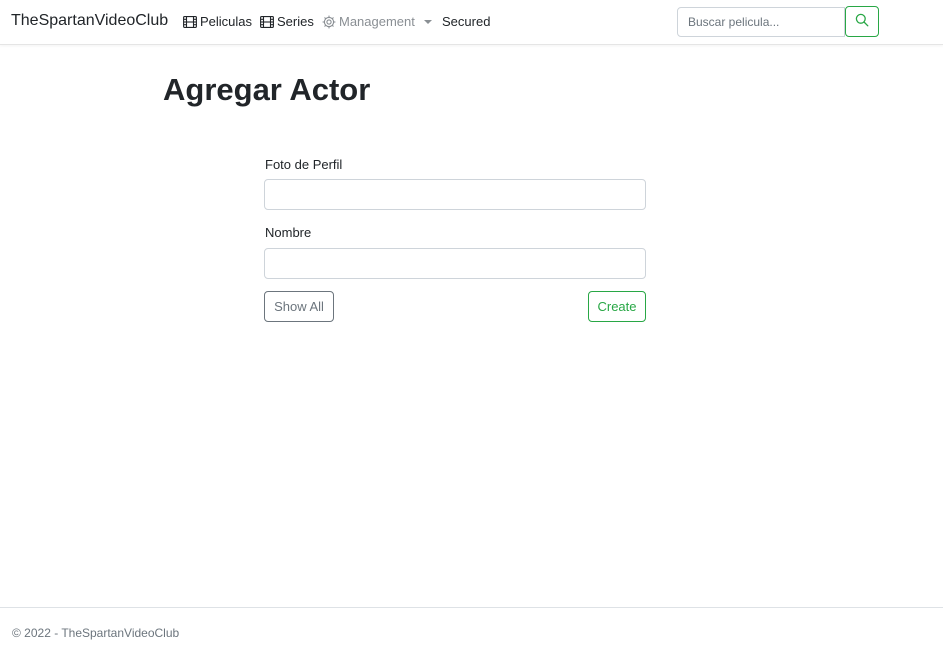  Describe the element at coordinates (455, 194) in the screenshot. I see `foto-de-perfil-input` at that location.